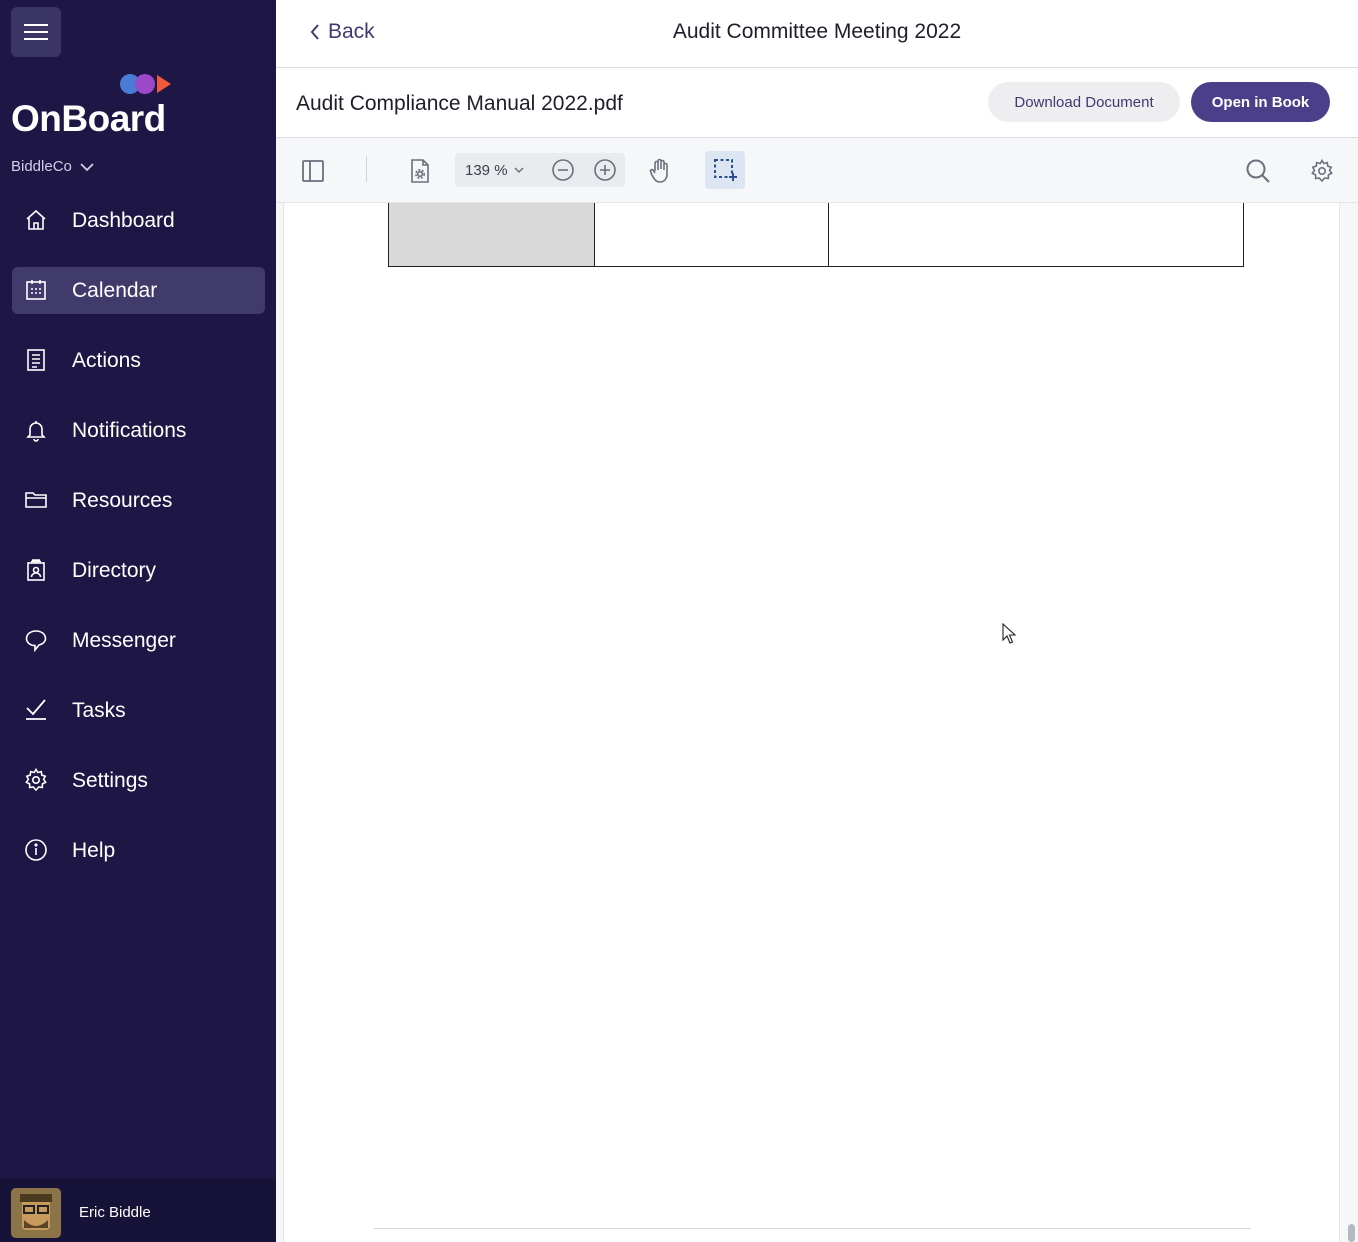  I want to click on onboard-logo: OnBoard, so click(96, 104).